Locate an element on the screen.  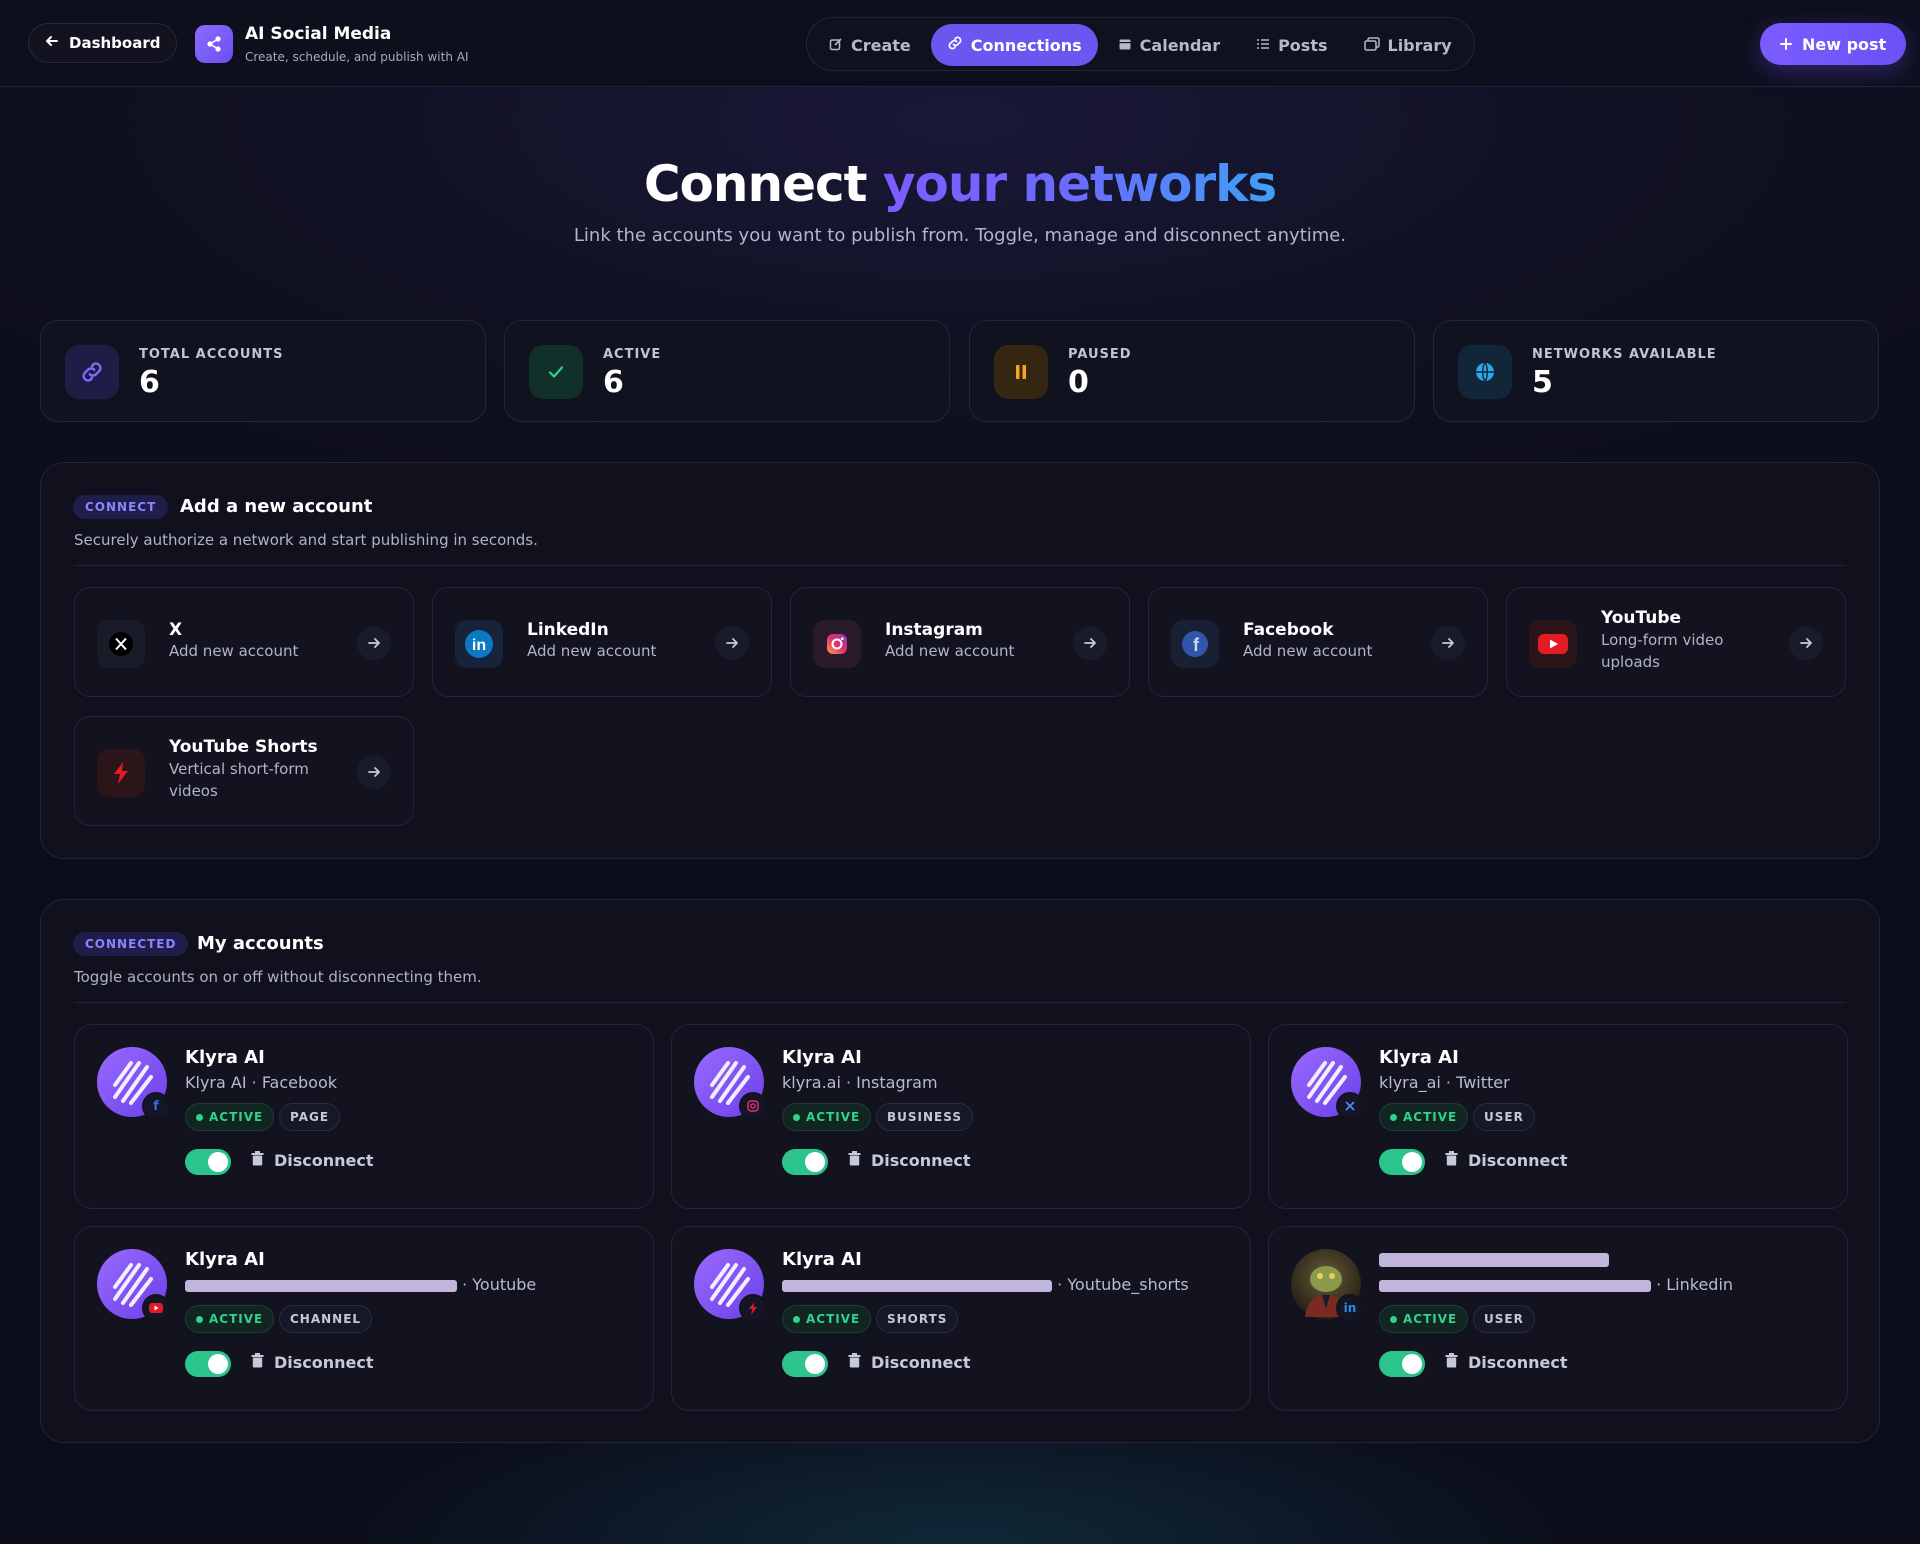
avatar: f is located at coordinates (133, 1083).